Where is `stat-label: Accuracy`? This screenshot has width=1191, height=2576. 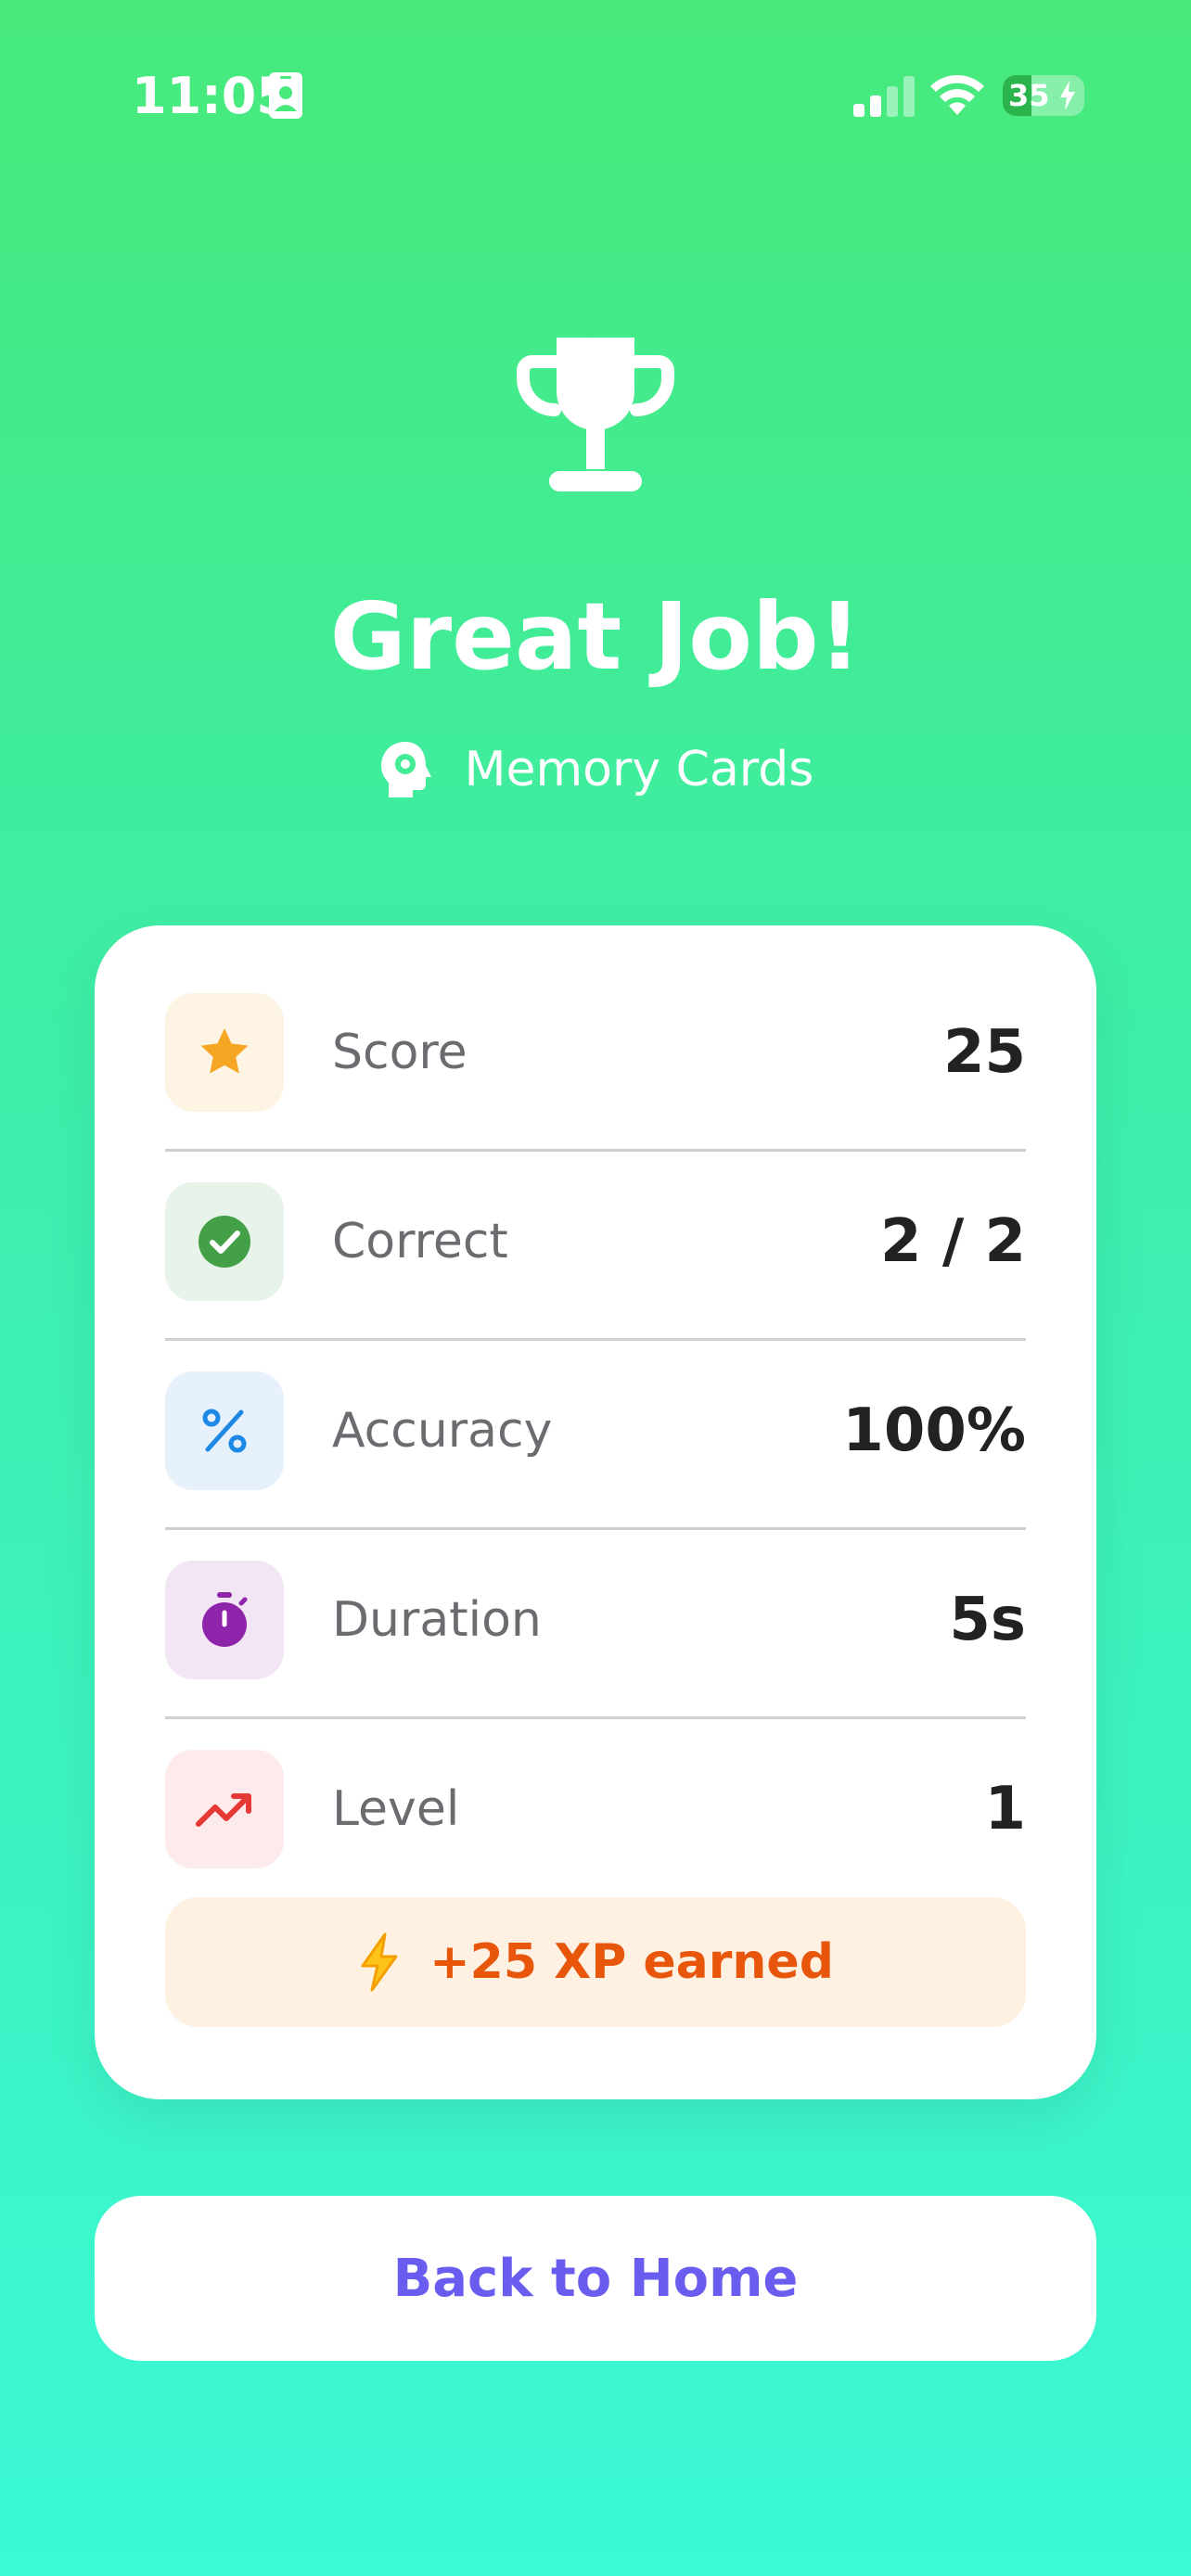 stat-label: Accuracy is located at coordinates (442, 1431).